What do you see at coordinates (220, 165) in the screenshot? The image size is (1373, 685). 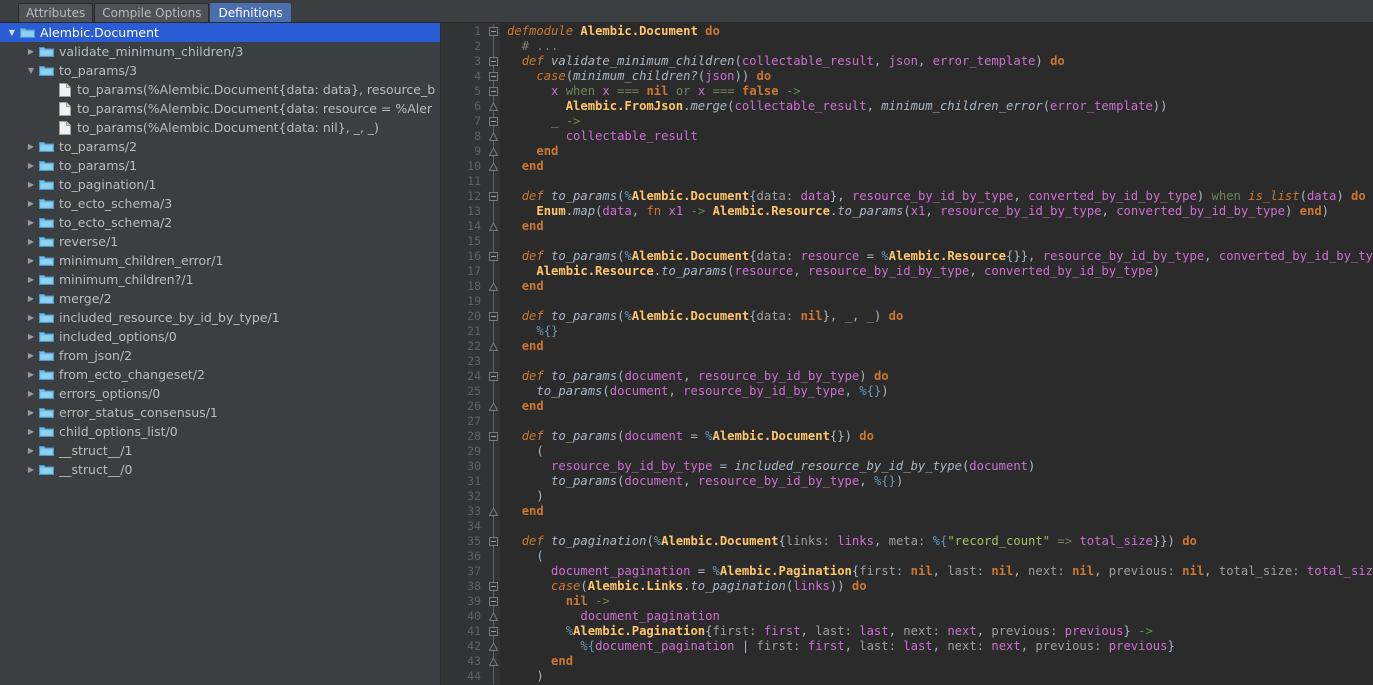 I see `tree-row: ▶ to_params/1` at bounding box center [220, 165].